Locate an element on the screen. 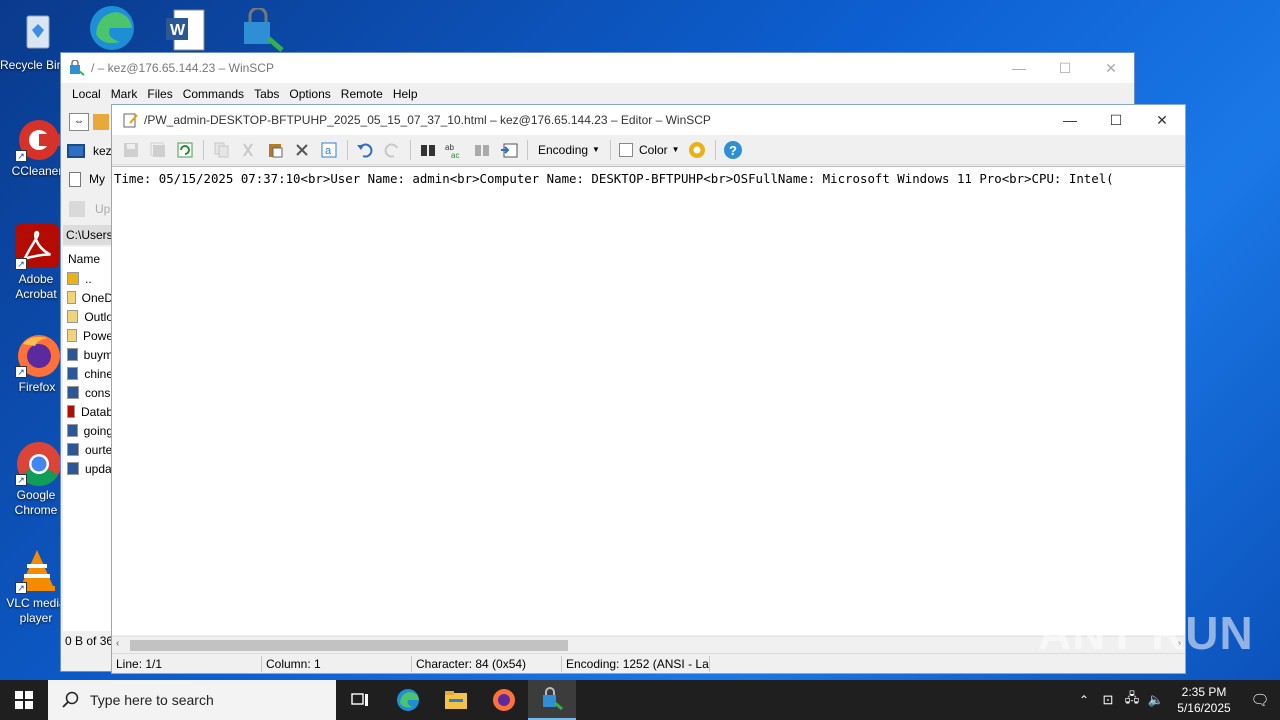  file-list-item: .. is located at coordinates (88, 278).